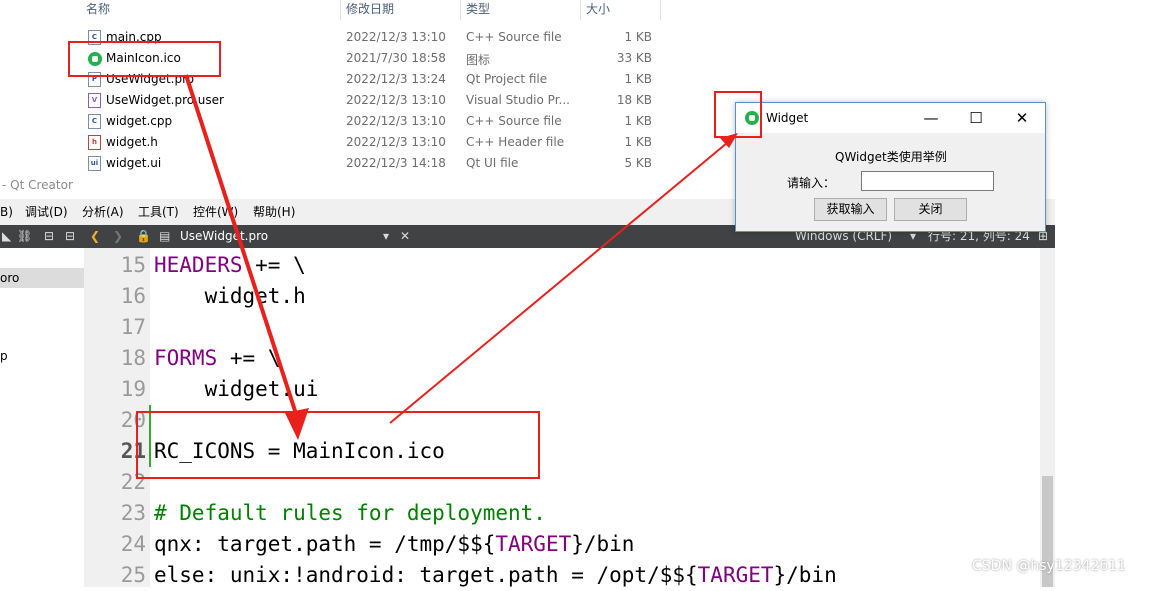  I want to click on file-name: widget.cpp, so click(139, 121).